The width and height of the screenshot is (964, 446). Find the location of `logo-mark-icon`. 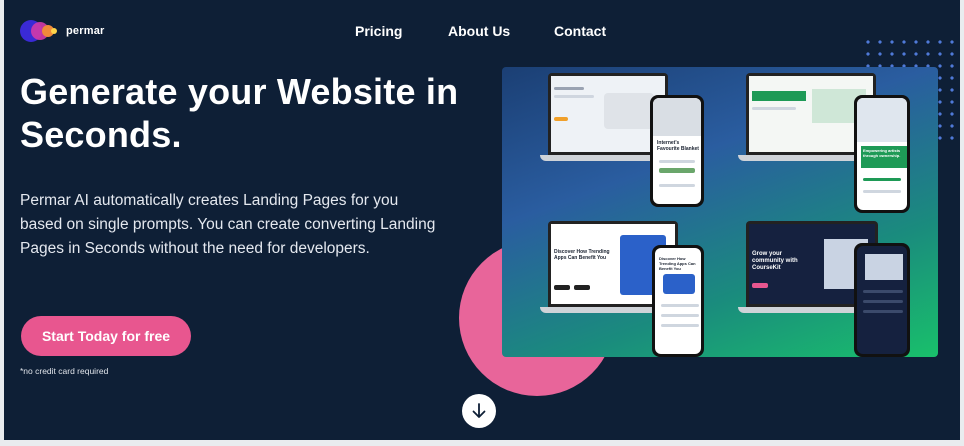

logo-mark-icon is located at coordinates (40, 31).